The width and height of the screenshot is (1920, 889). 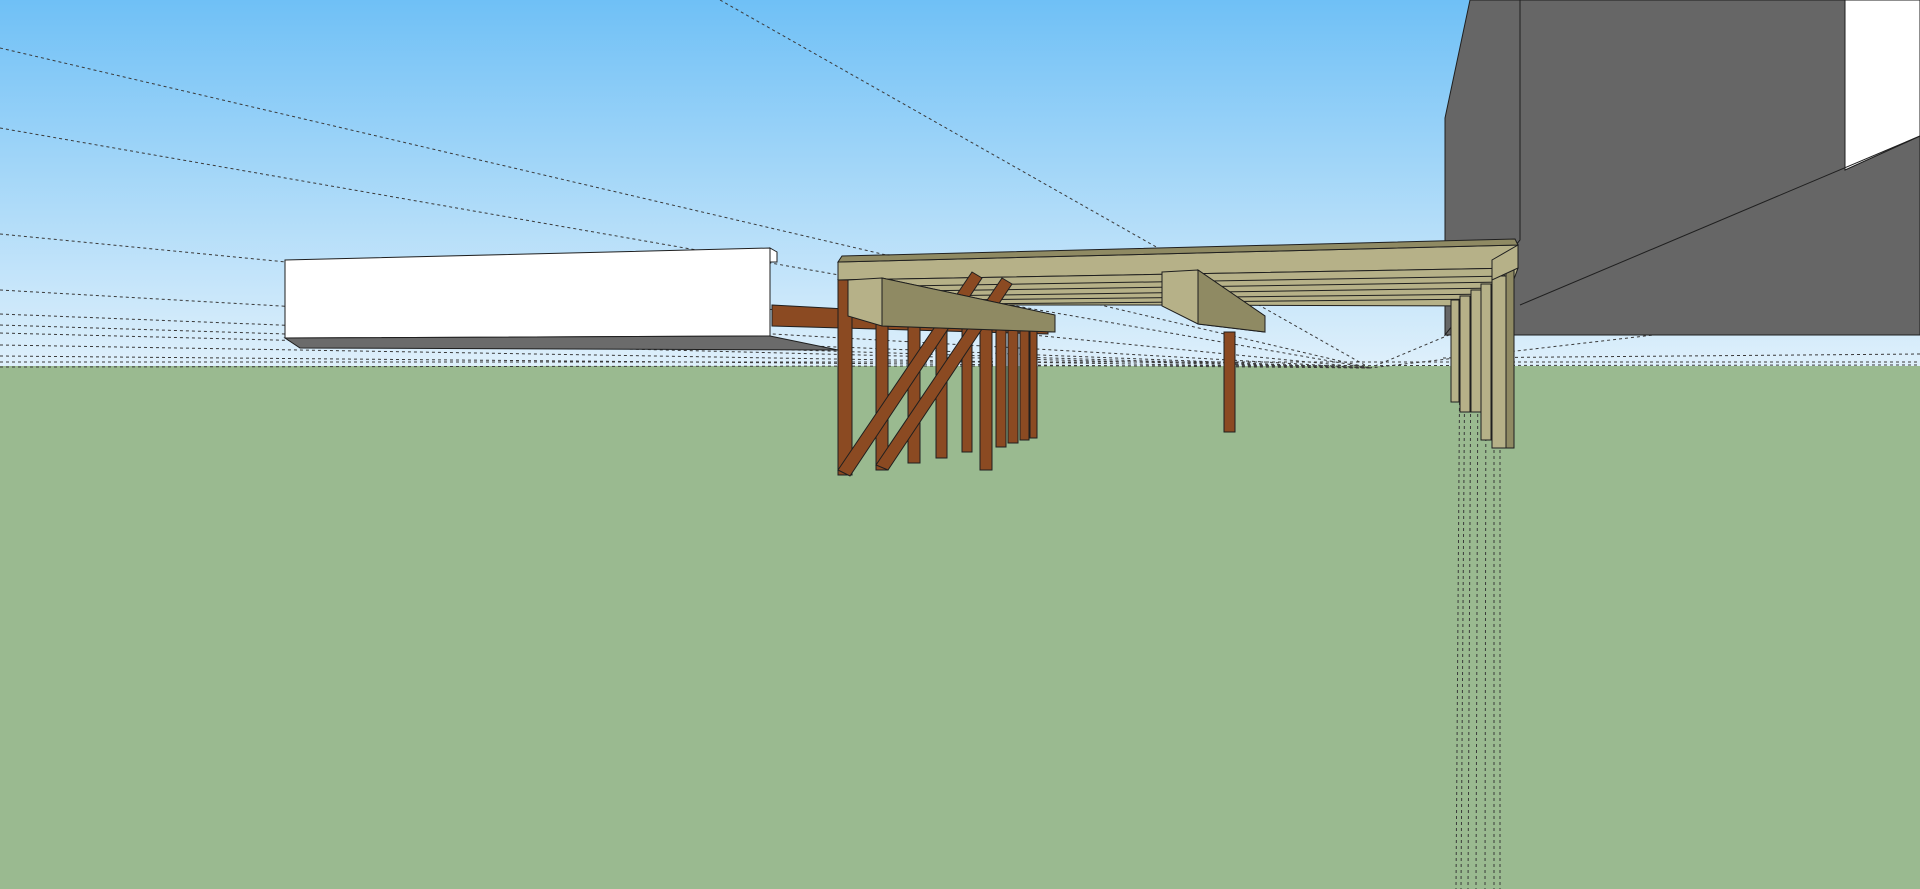 I want to click on single-post, so click(x=1229, y=382).